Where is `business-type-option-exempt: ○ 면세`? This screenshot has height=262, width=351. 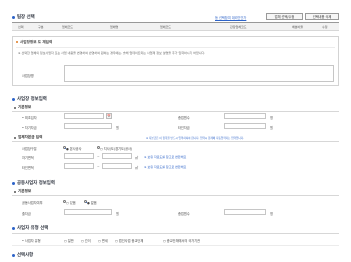 business-type-option-exempt: ○ 면세 is located at coordinates (103, 240).